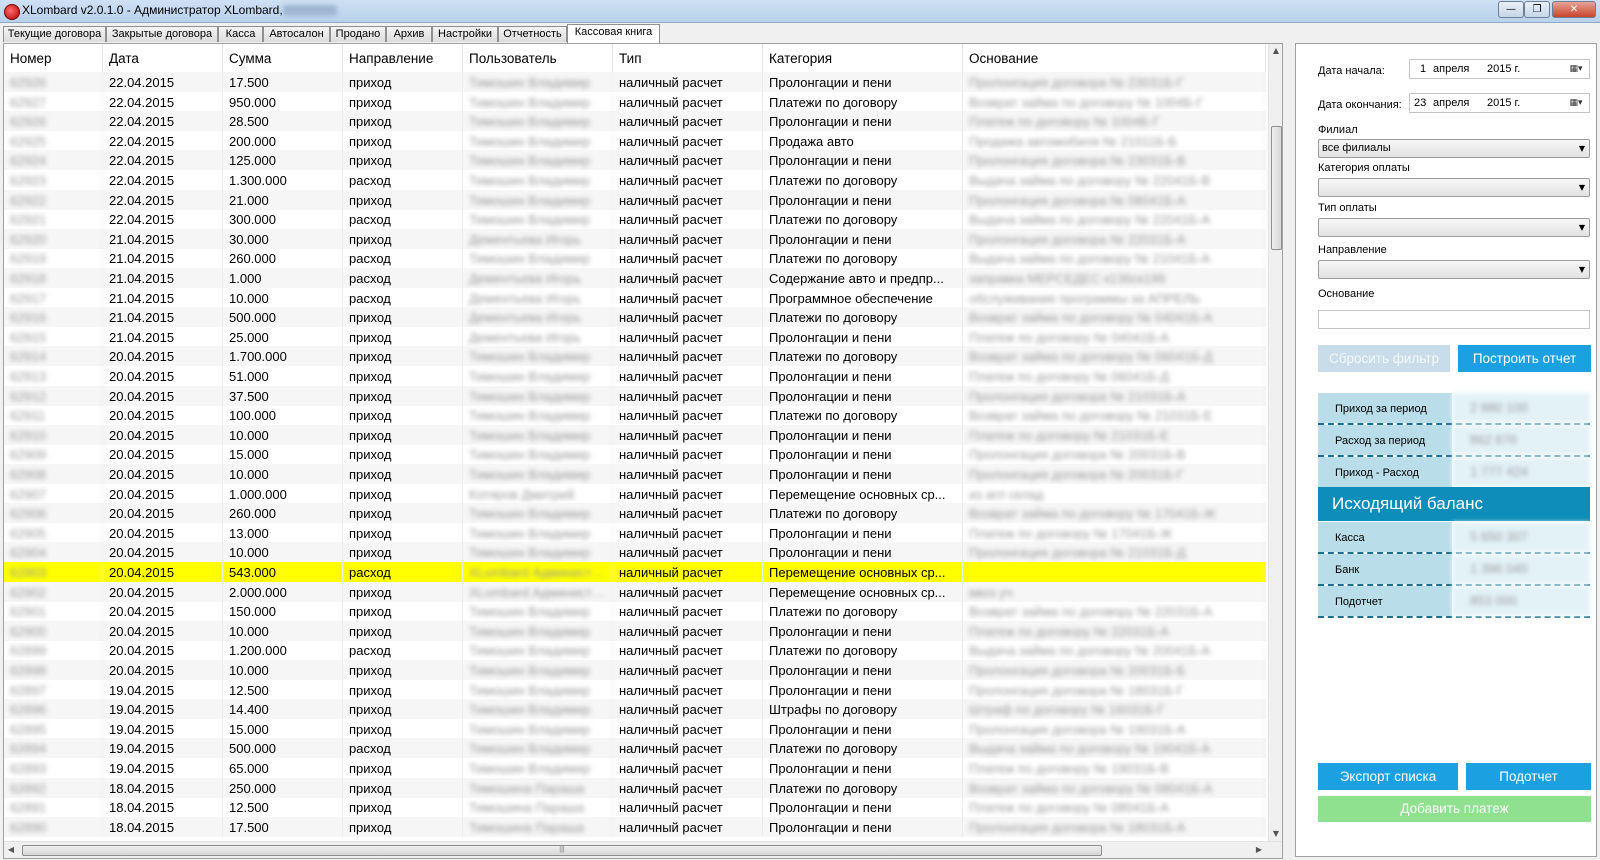 The width and height of the screenshot is (1600, 860). Describe the element at coordinates (1454, 187) in the screenshot. I see `payment-category-select: ▼` at that location.